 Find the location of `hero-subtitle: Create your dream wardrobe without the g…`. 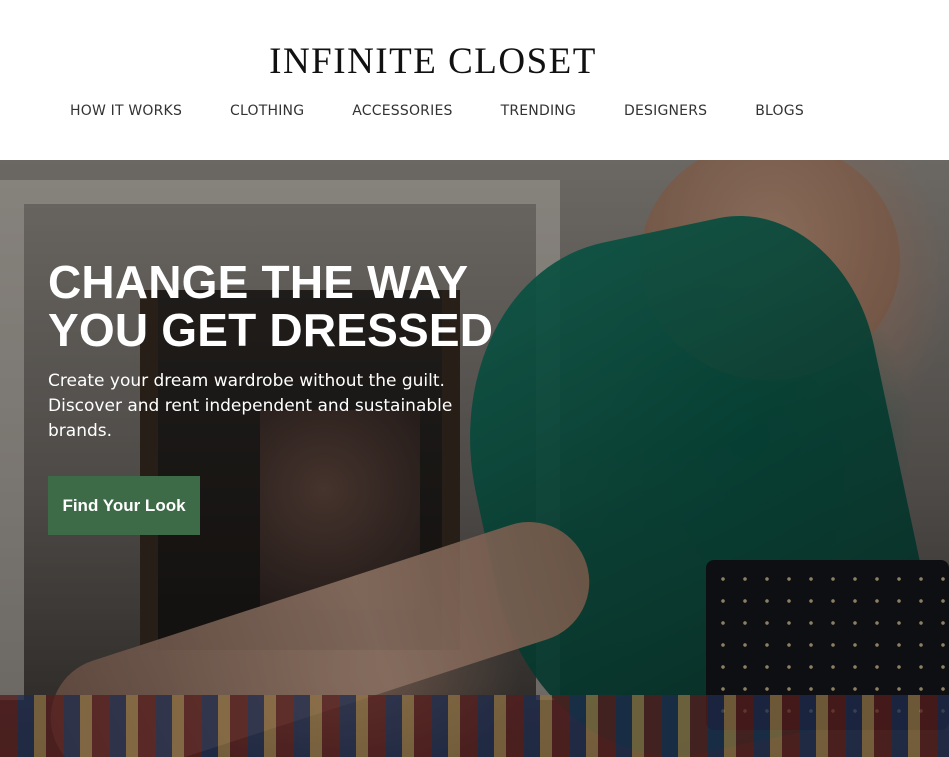

hero-subtitle: Create your dream wardrobe without the g… is located at coordinates (250, 406).